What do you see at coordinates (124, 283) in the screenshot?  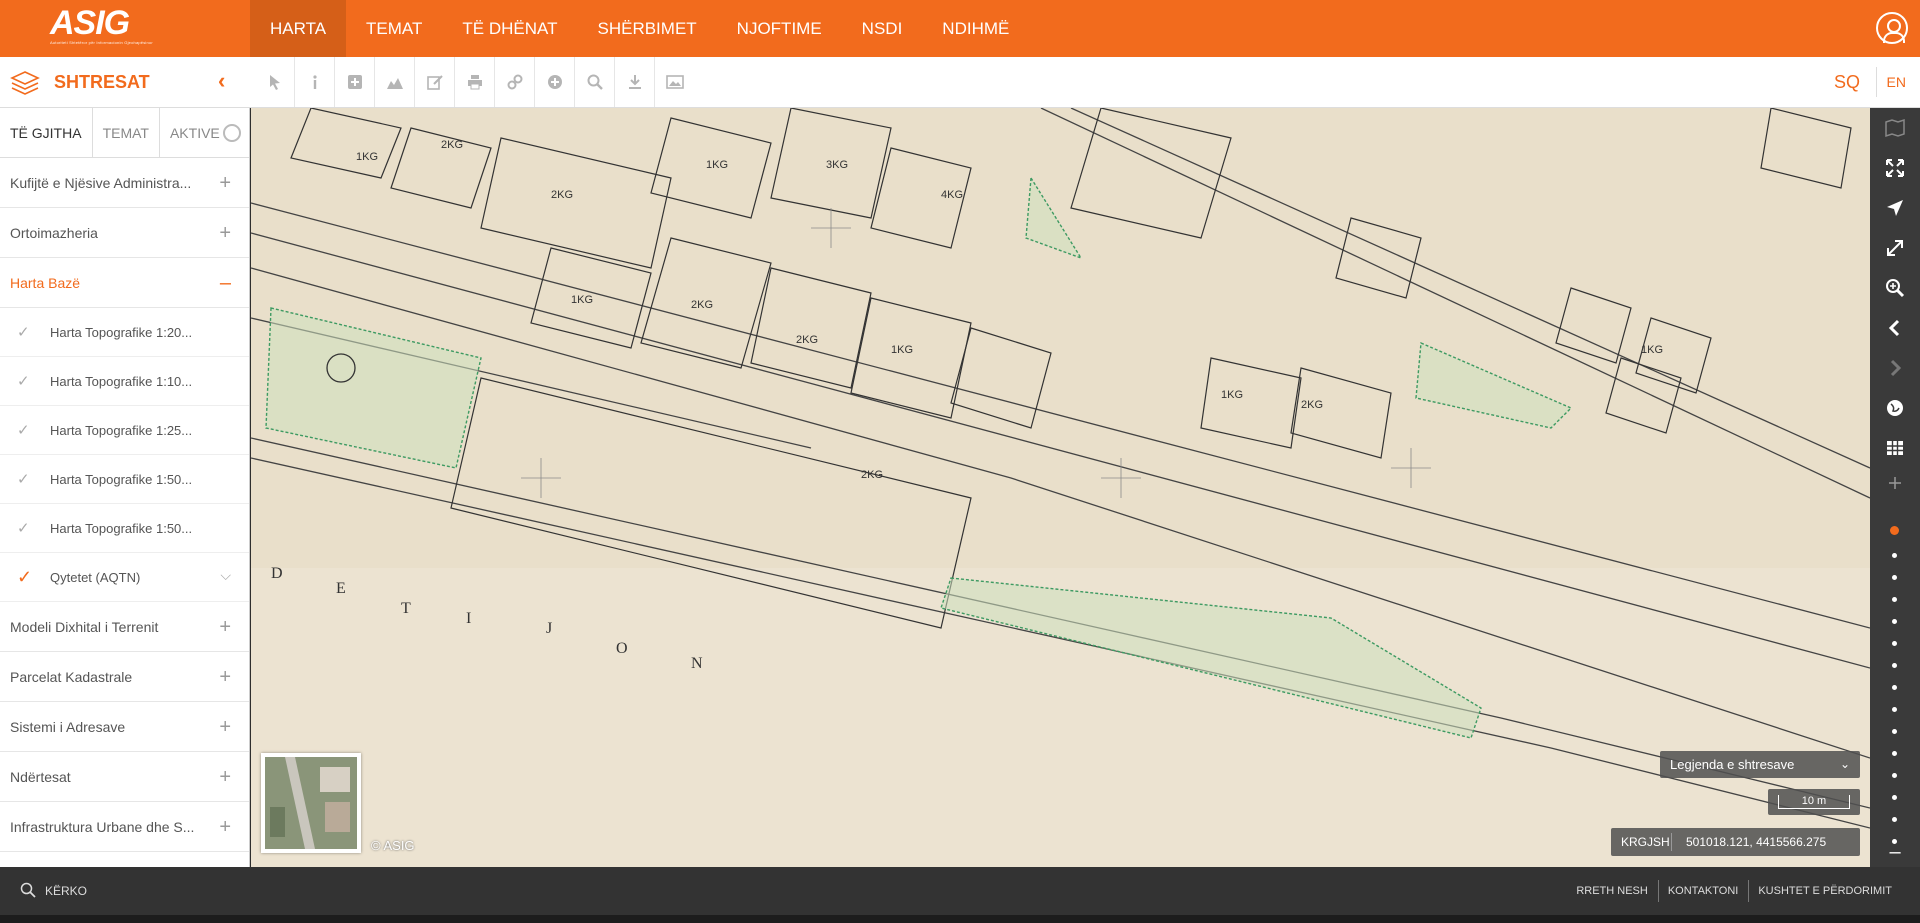 I see `layer-group-harta-baze: Harta Bazë –` at bounding box center [124, 283].